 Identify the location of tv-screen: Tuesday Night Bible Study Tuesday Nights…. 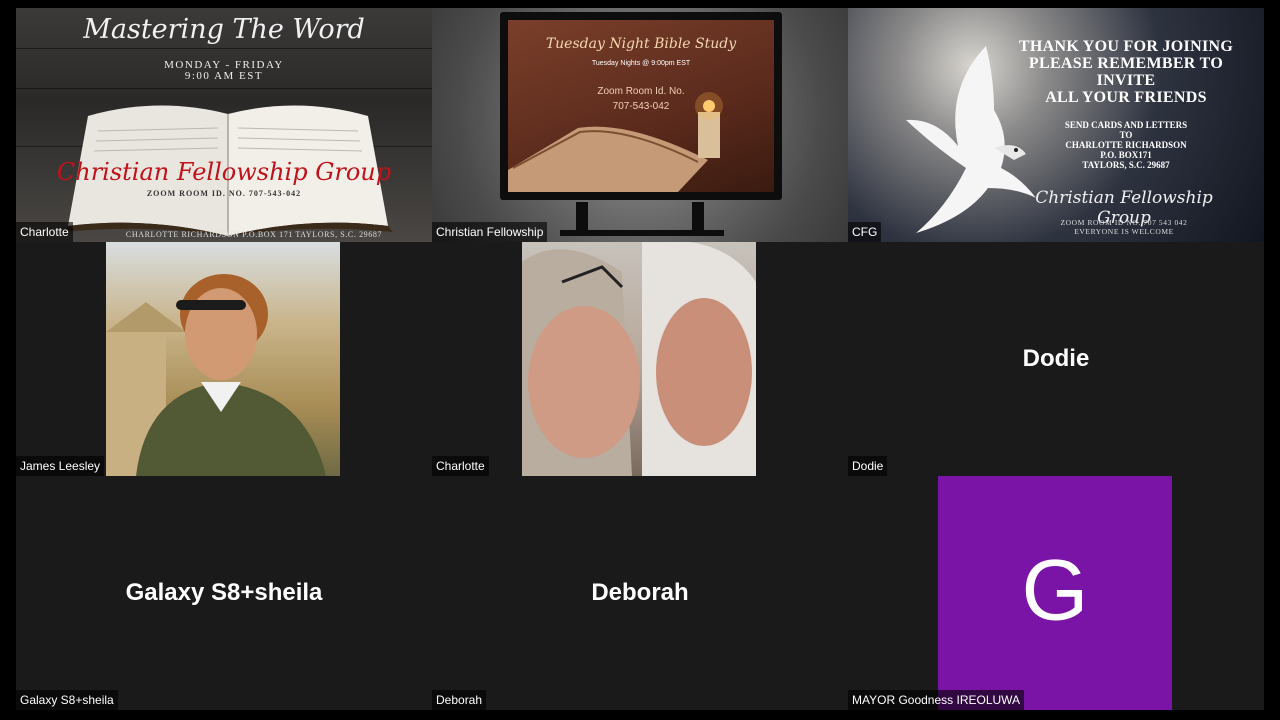
(641, 106).